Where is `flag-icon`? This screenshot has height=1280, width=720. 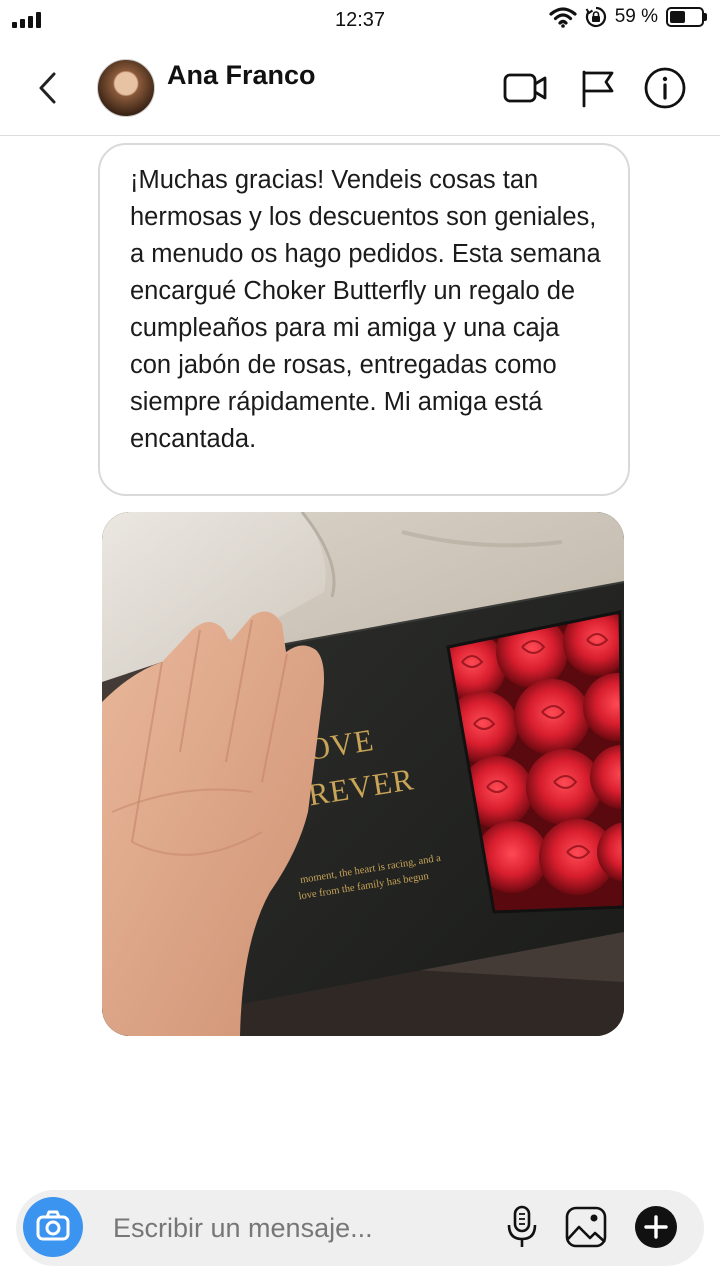
flag-icon is located at coordinates (598, 88).